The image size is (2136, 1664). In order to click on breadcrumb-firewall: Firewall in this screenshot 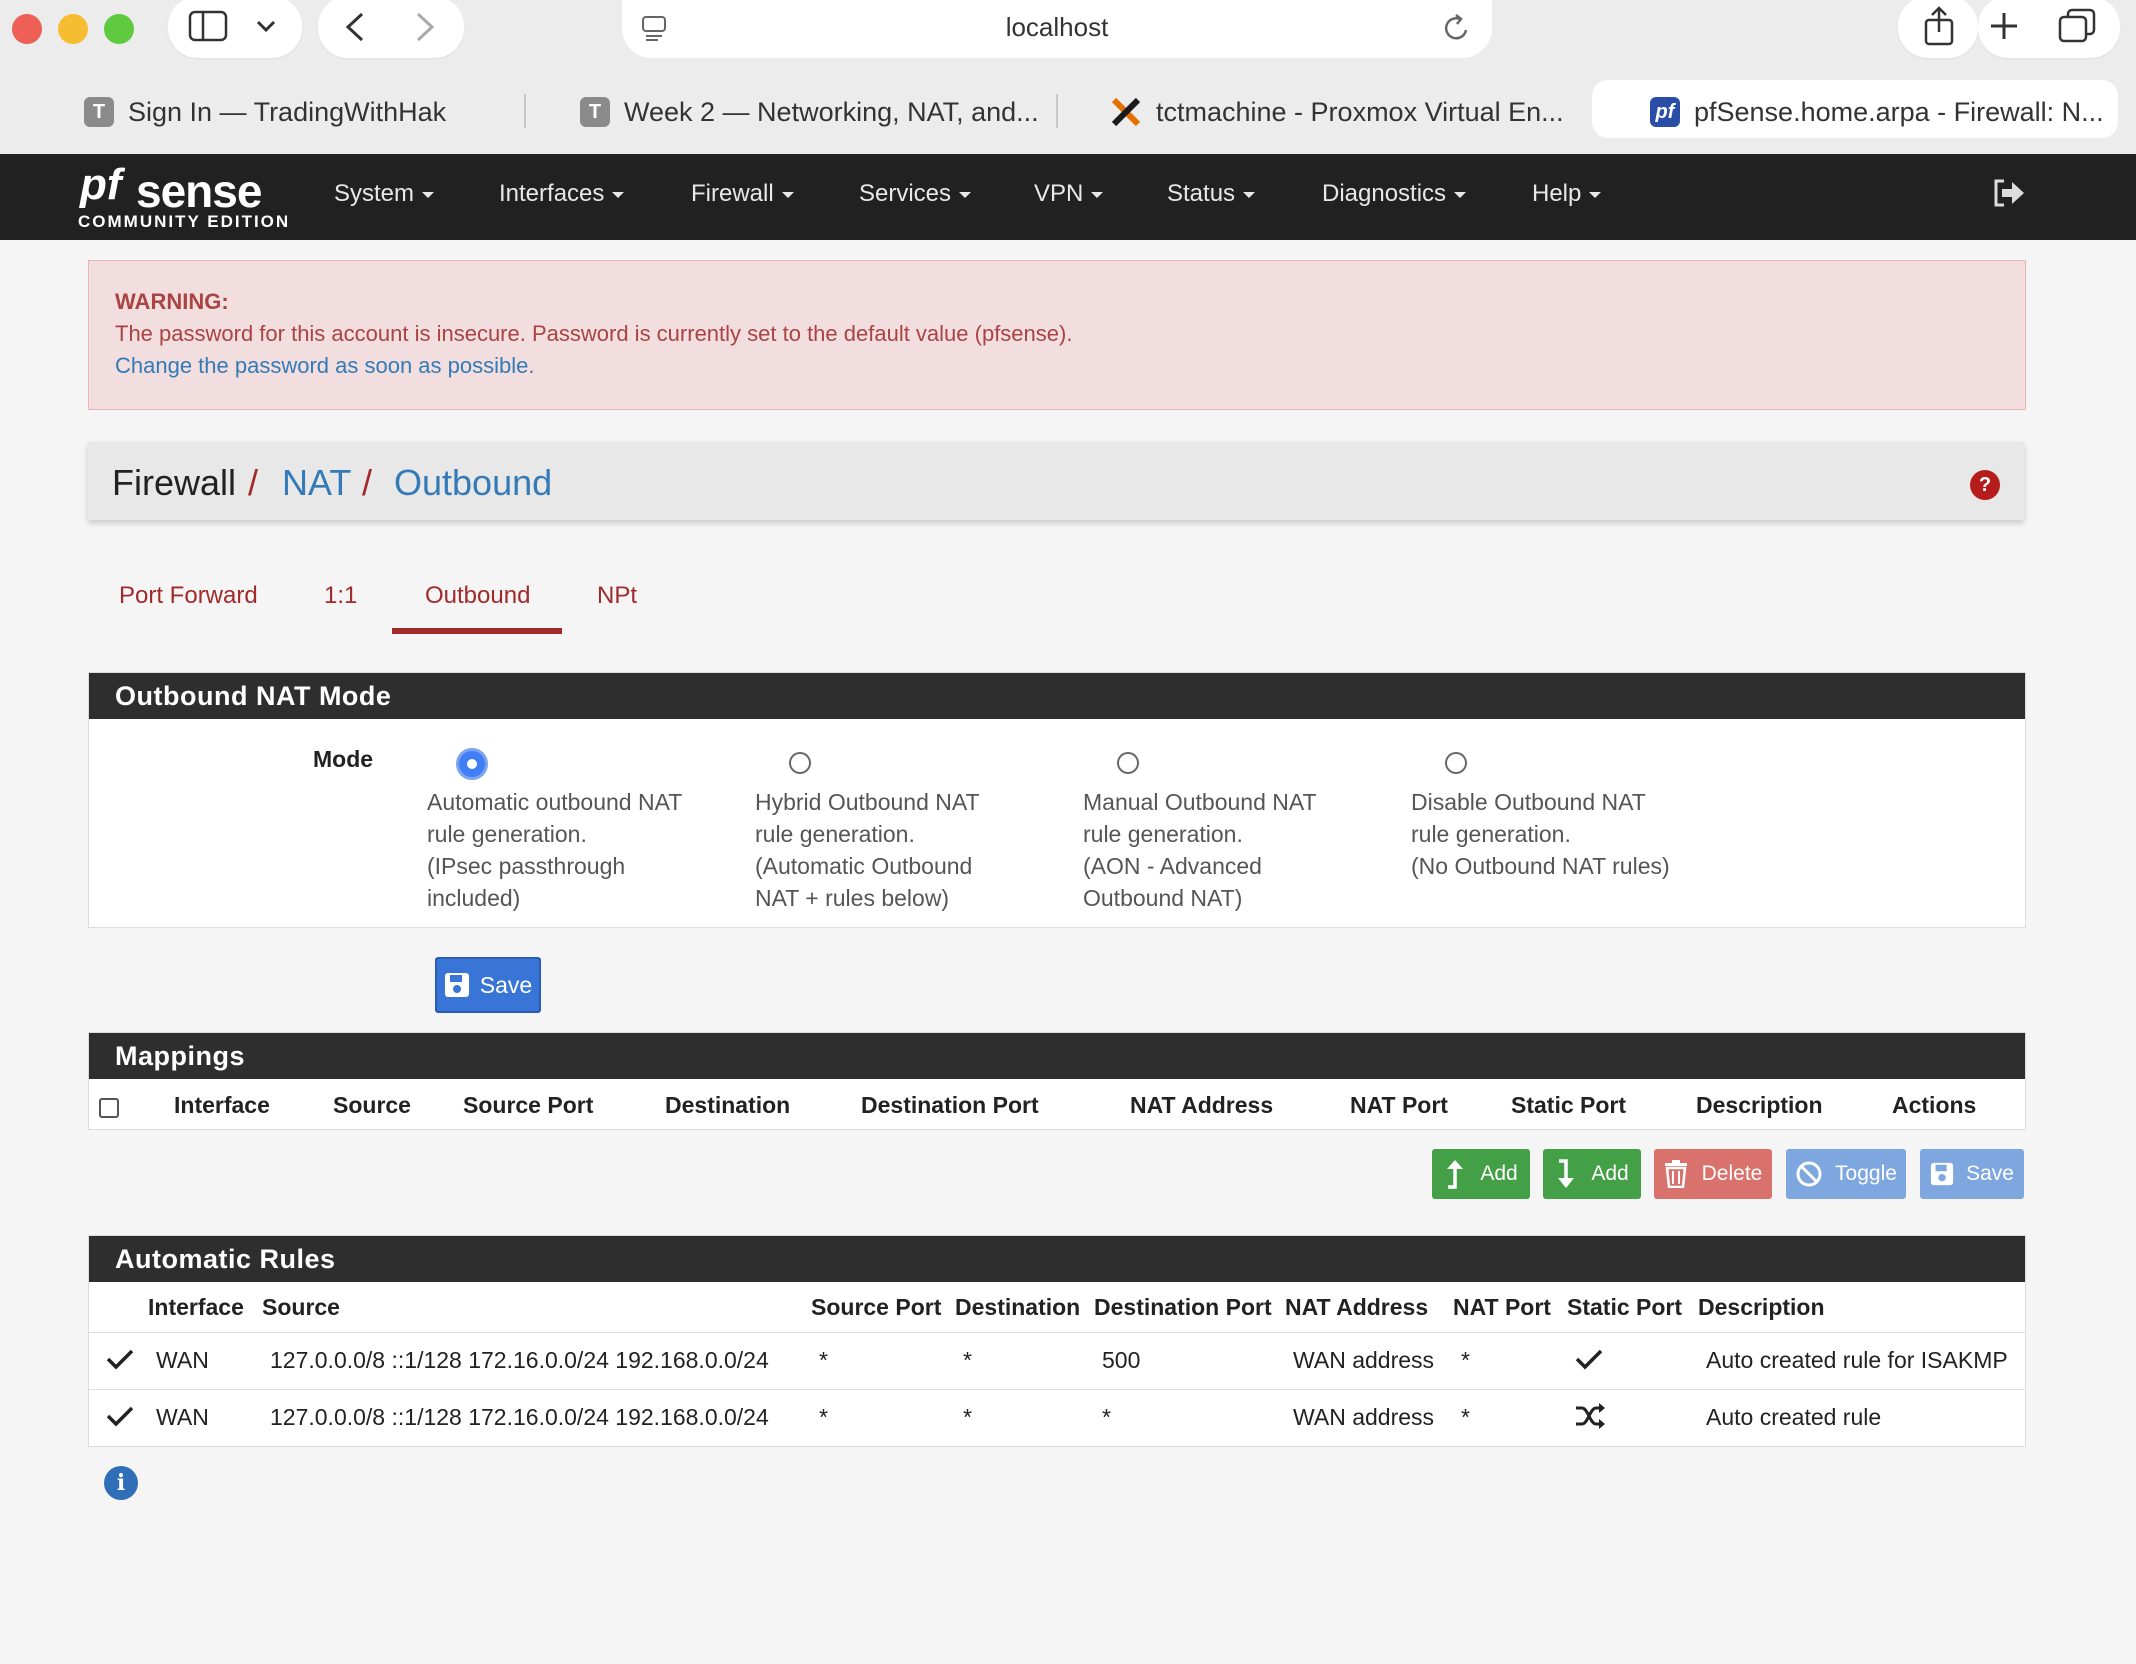, I will do `click(174, 482)`.